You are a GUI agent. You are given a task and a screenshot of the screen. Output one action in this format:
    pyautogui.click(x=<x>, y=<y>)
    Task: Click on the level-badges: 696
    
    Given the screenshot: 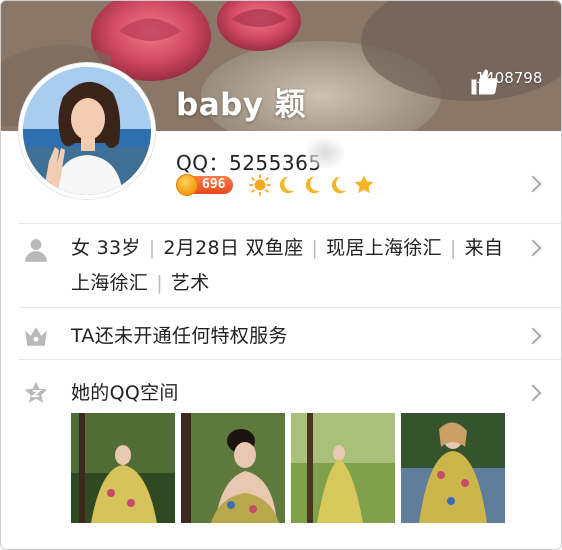 What is the action you would take?
    pyautogui.click(x=275, y=185)
    